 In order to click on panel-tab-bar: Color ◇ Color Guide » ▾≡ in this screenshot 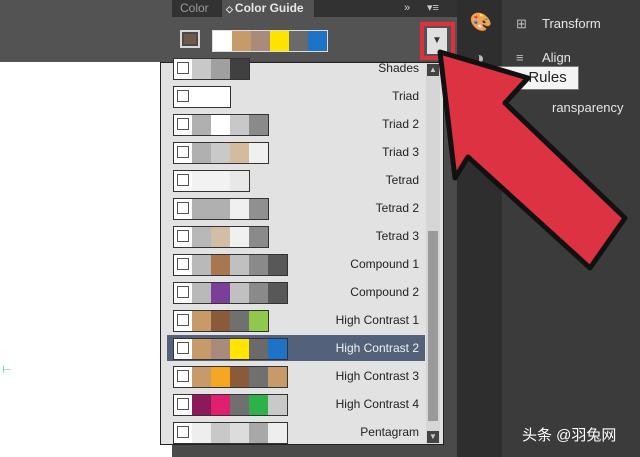, I will do `click(314, 8)`.